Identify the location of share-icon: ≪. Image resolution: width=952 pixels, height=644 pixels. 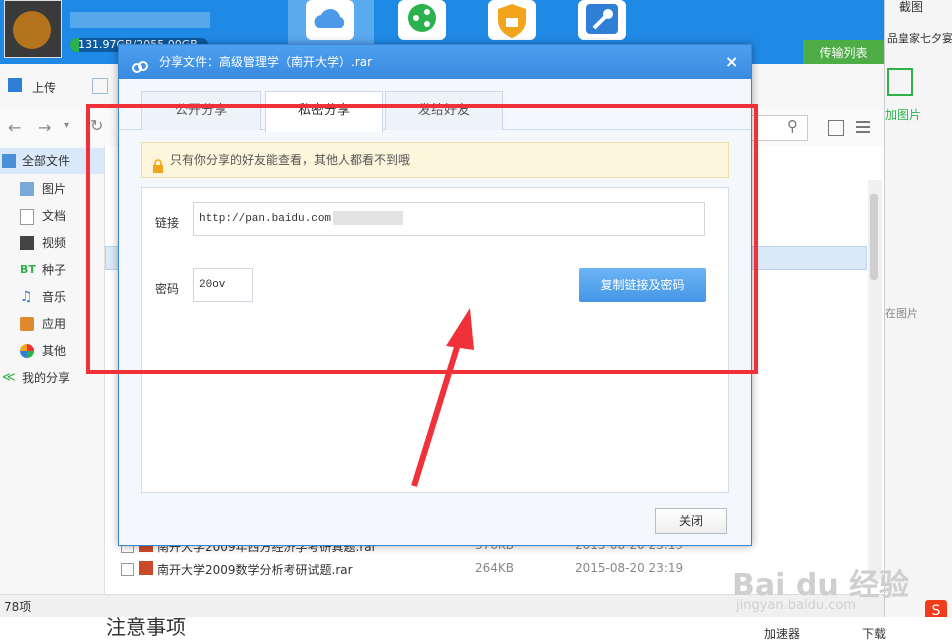
(9, 377).